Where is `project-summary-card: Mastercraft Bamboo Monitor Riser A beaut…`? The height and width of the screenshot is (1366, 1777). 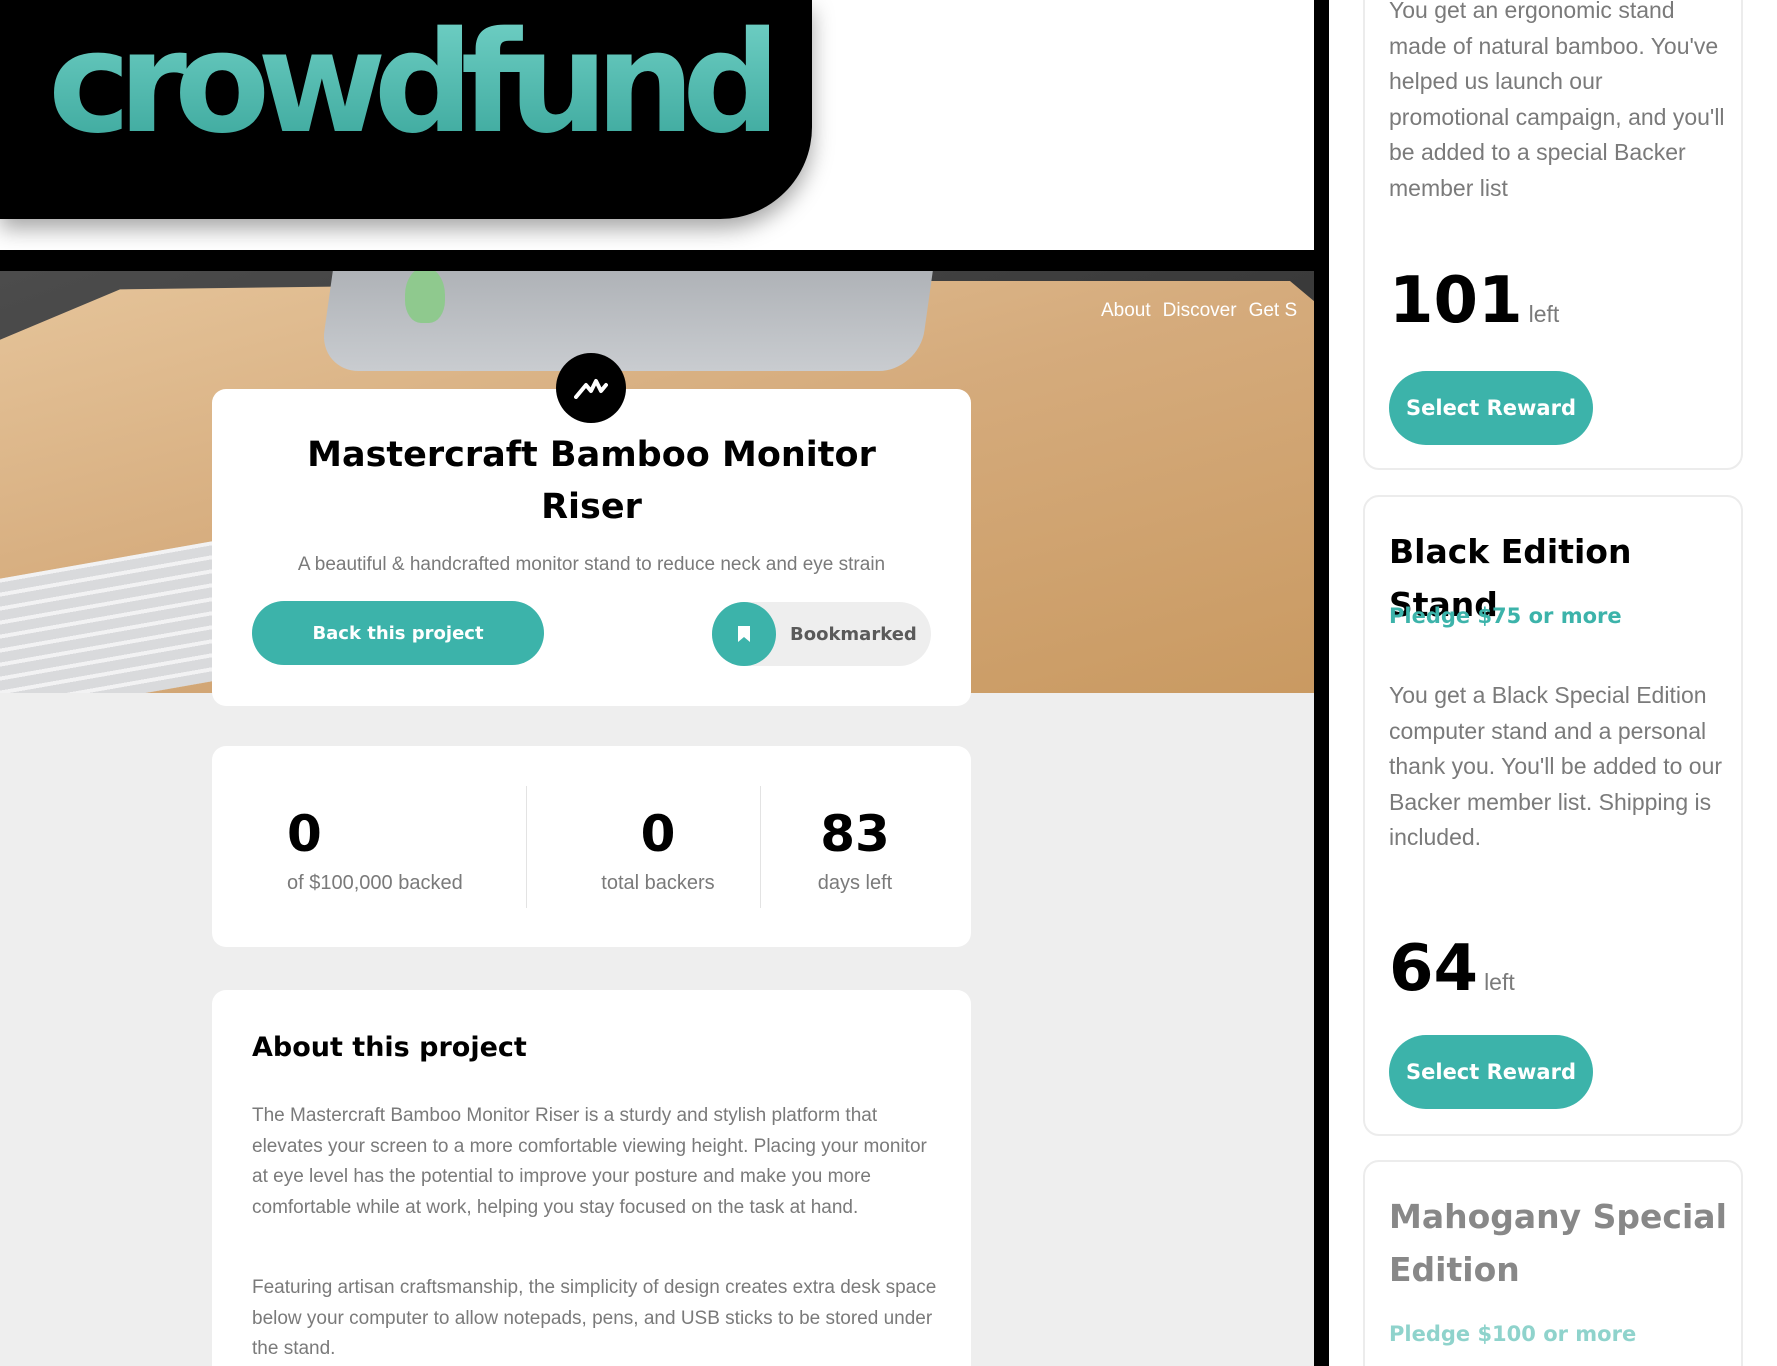
project-summary-card: Mastercraft Bamboo Monitor Riser A beaut… is located at coordinates (591, 529).